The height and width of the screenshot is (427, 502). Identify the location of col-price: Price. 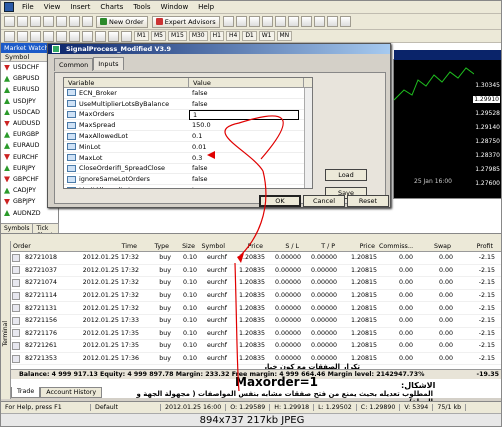
(246, 246).